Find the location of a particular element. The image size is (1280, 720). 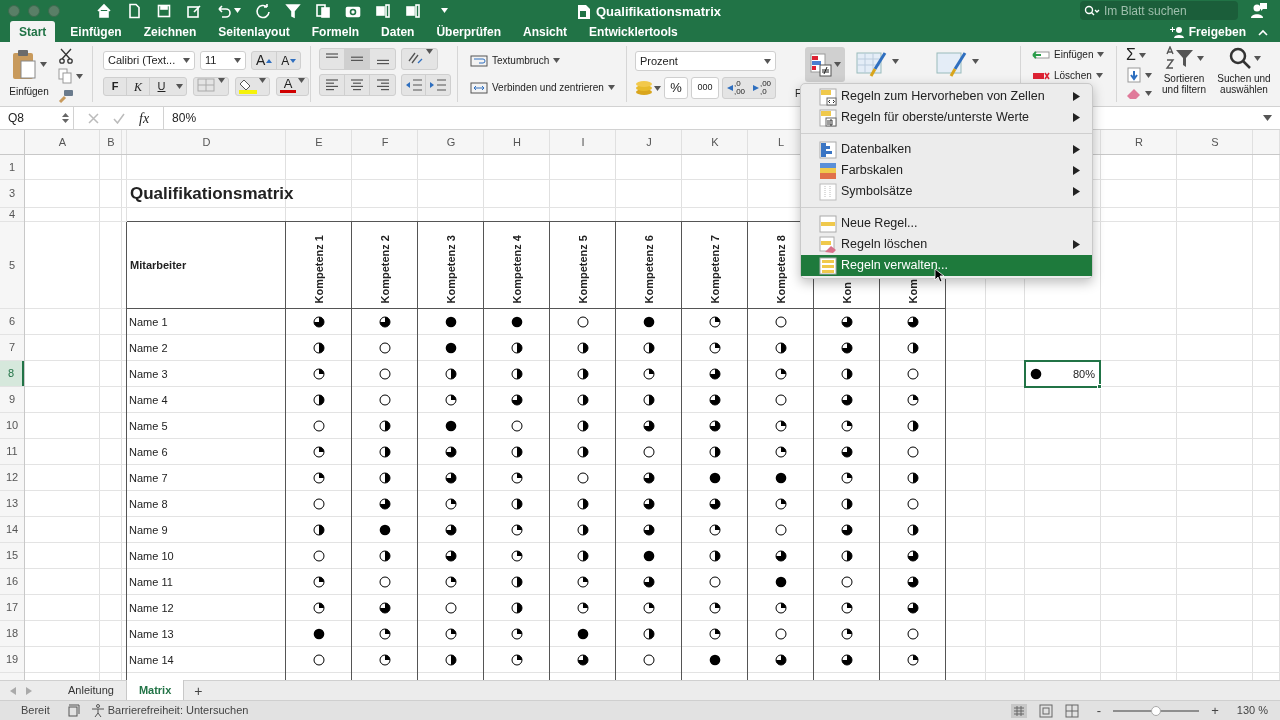

edit-icon is located at coordinates (194, 10).